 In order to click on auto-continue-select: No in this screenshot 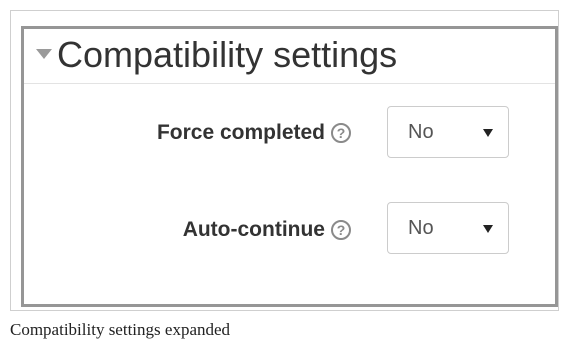, I will do `click(448, 228)`.